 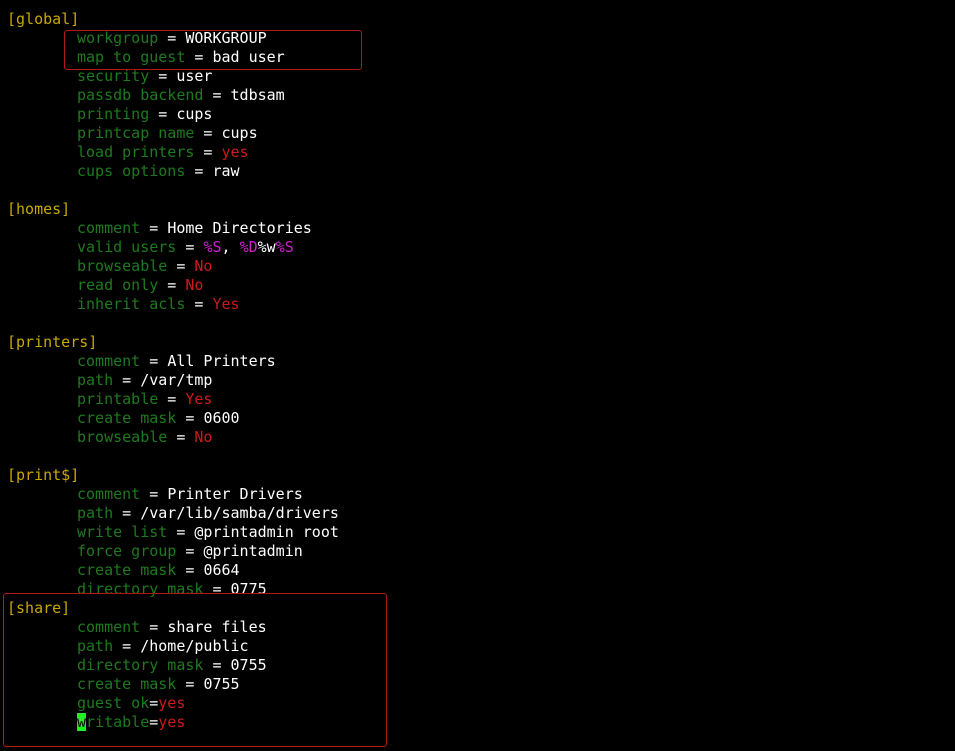 I want to click on config-line-load-printers: load printers = yes, so click(x=163, y=152).